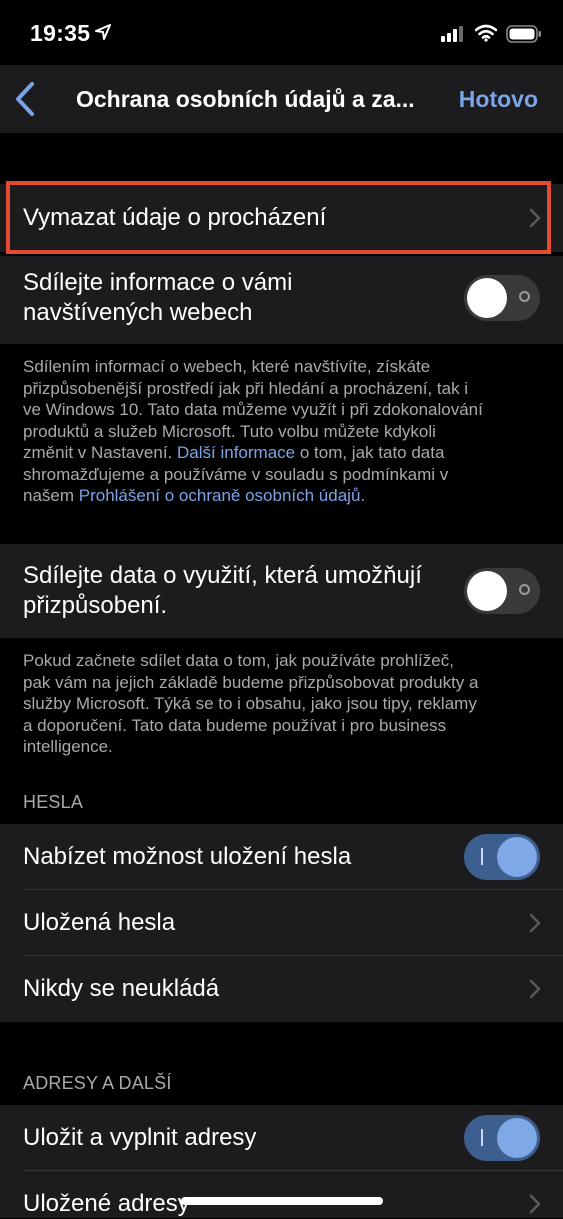 The width and height of the screenshot is (563, 1219). I want to click on never-saved-row: Nikdy se neukládá, so click(281, 989).